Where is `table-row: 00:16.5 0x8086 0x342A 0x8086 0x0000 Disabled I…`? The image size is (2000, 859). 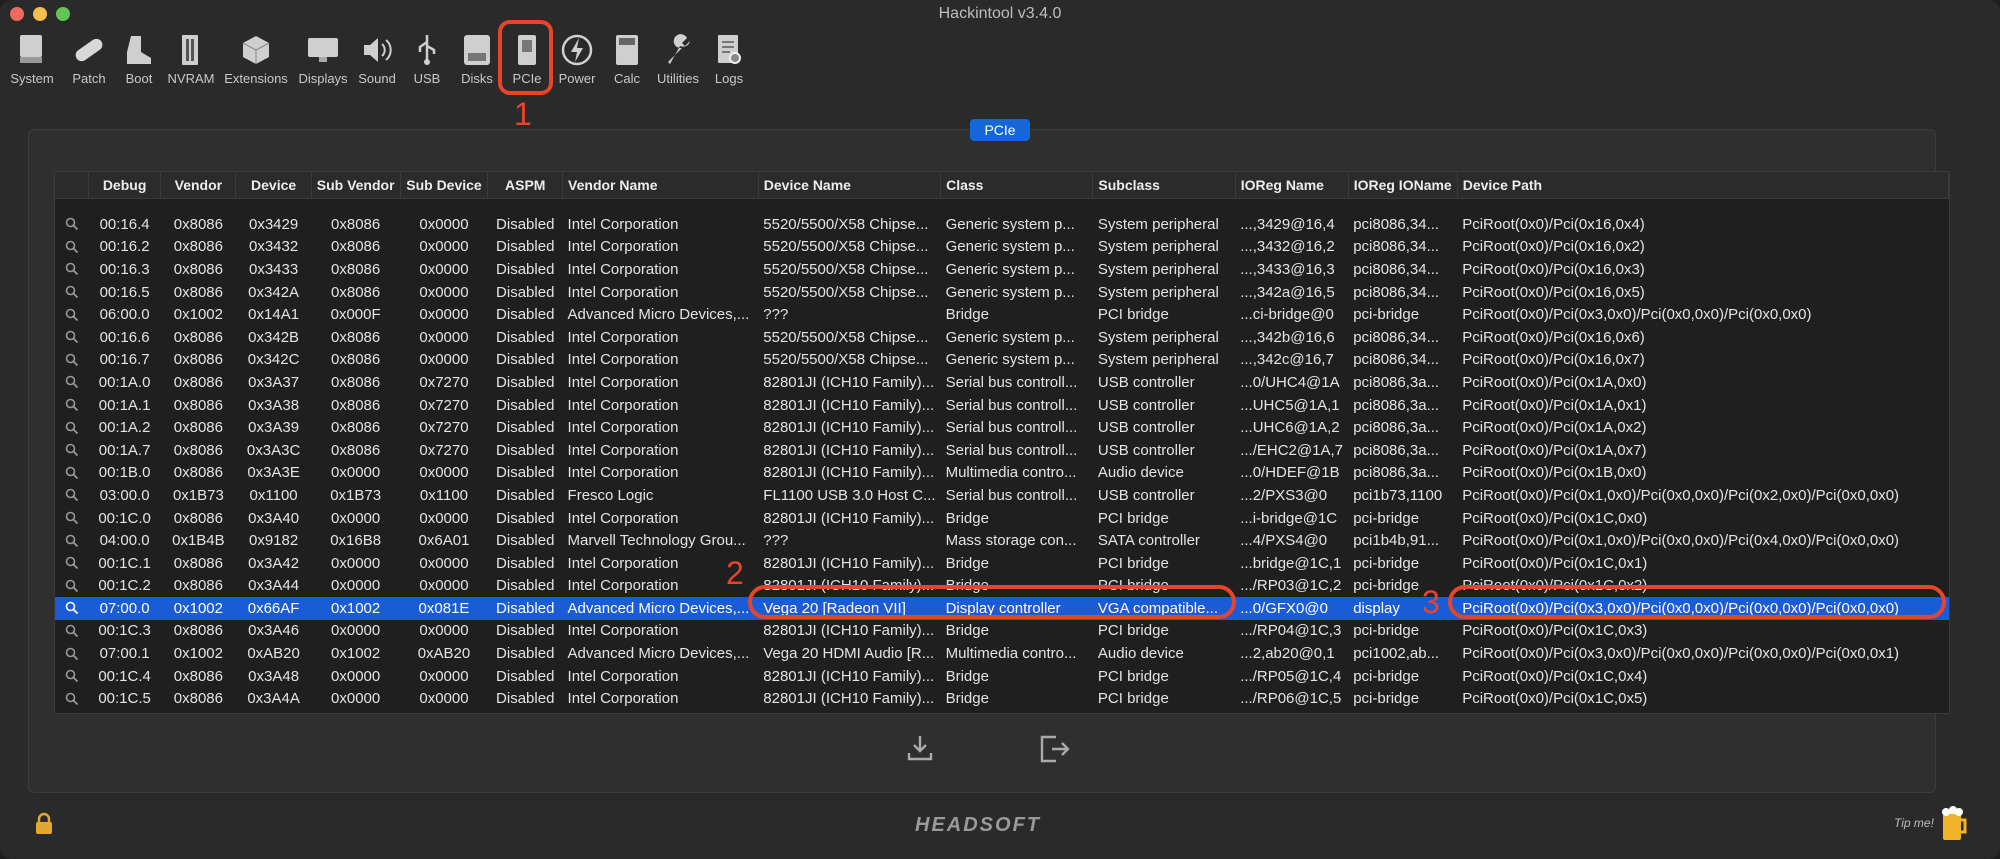 table-row: 00:16.5 0x8086 0x342A 0x8086 0x0000 Disabled I… is located at coordinates (1002, 292).